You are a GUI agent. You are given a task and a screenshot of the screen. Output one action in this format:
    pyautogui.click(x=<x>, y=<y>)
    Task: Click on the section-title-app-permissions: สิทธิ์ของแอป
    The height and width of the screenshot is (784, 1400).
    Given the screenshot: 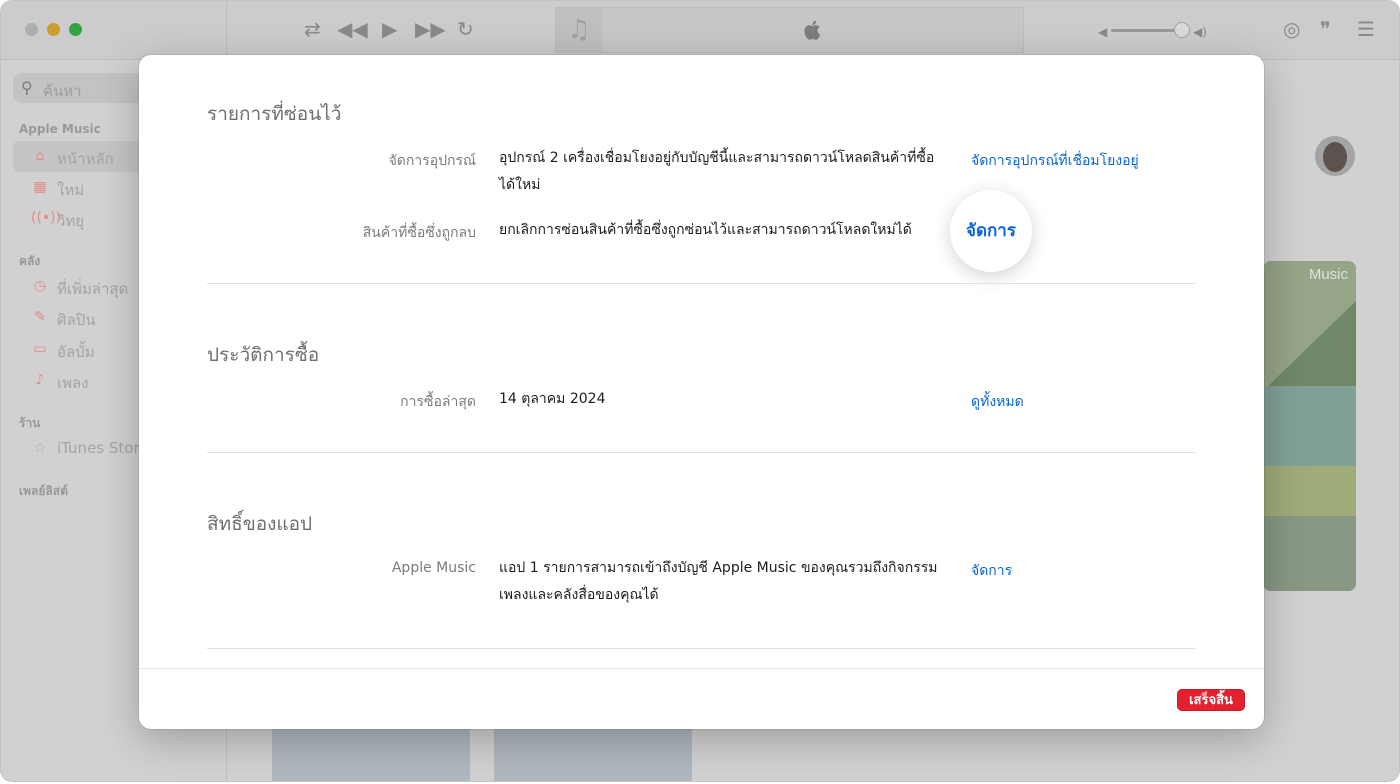 What is the action you would take?
    pyautogui.click(x=260, y=524)
    